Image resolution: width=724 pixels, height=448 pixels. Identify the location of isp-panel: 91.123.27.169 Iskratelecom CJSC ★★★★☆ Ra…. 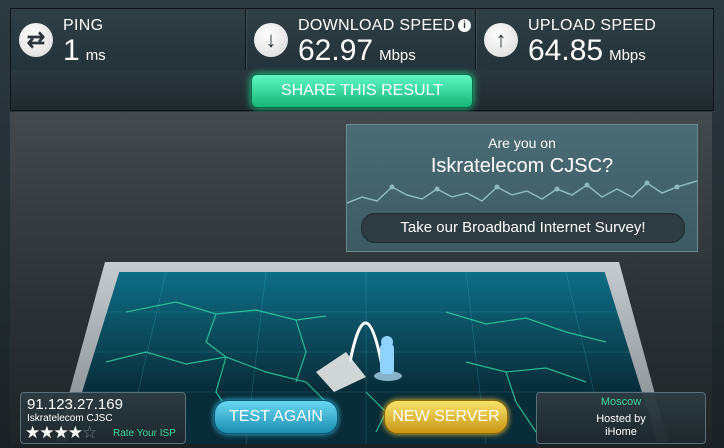
(103, 418).